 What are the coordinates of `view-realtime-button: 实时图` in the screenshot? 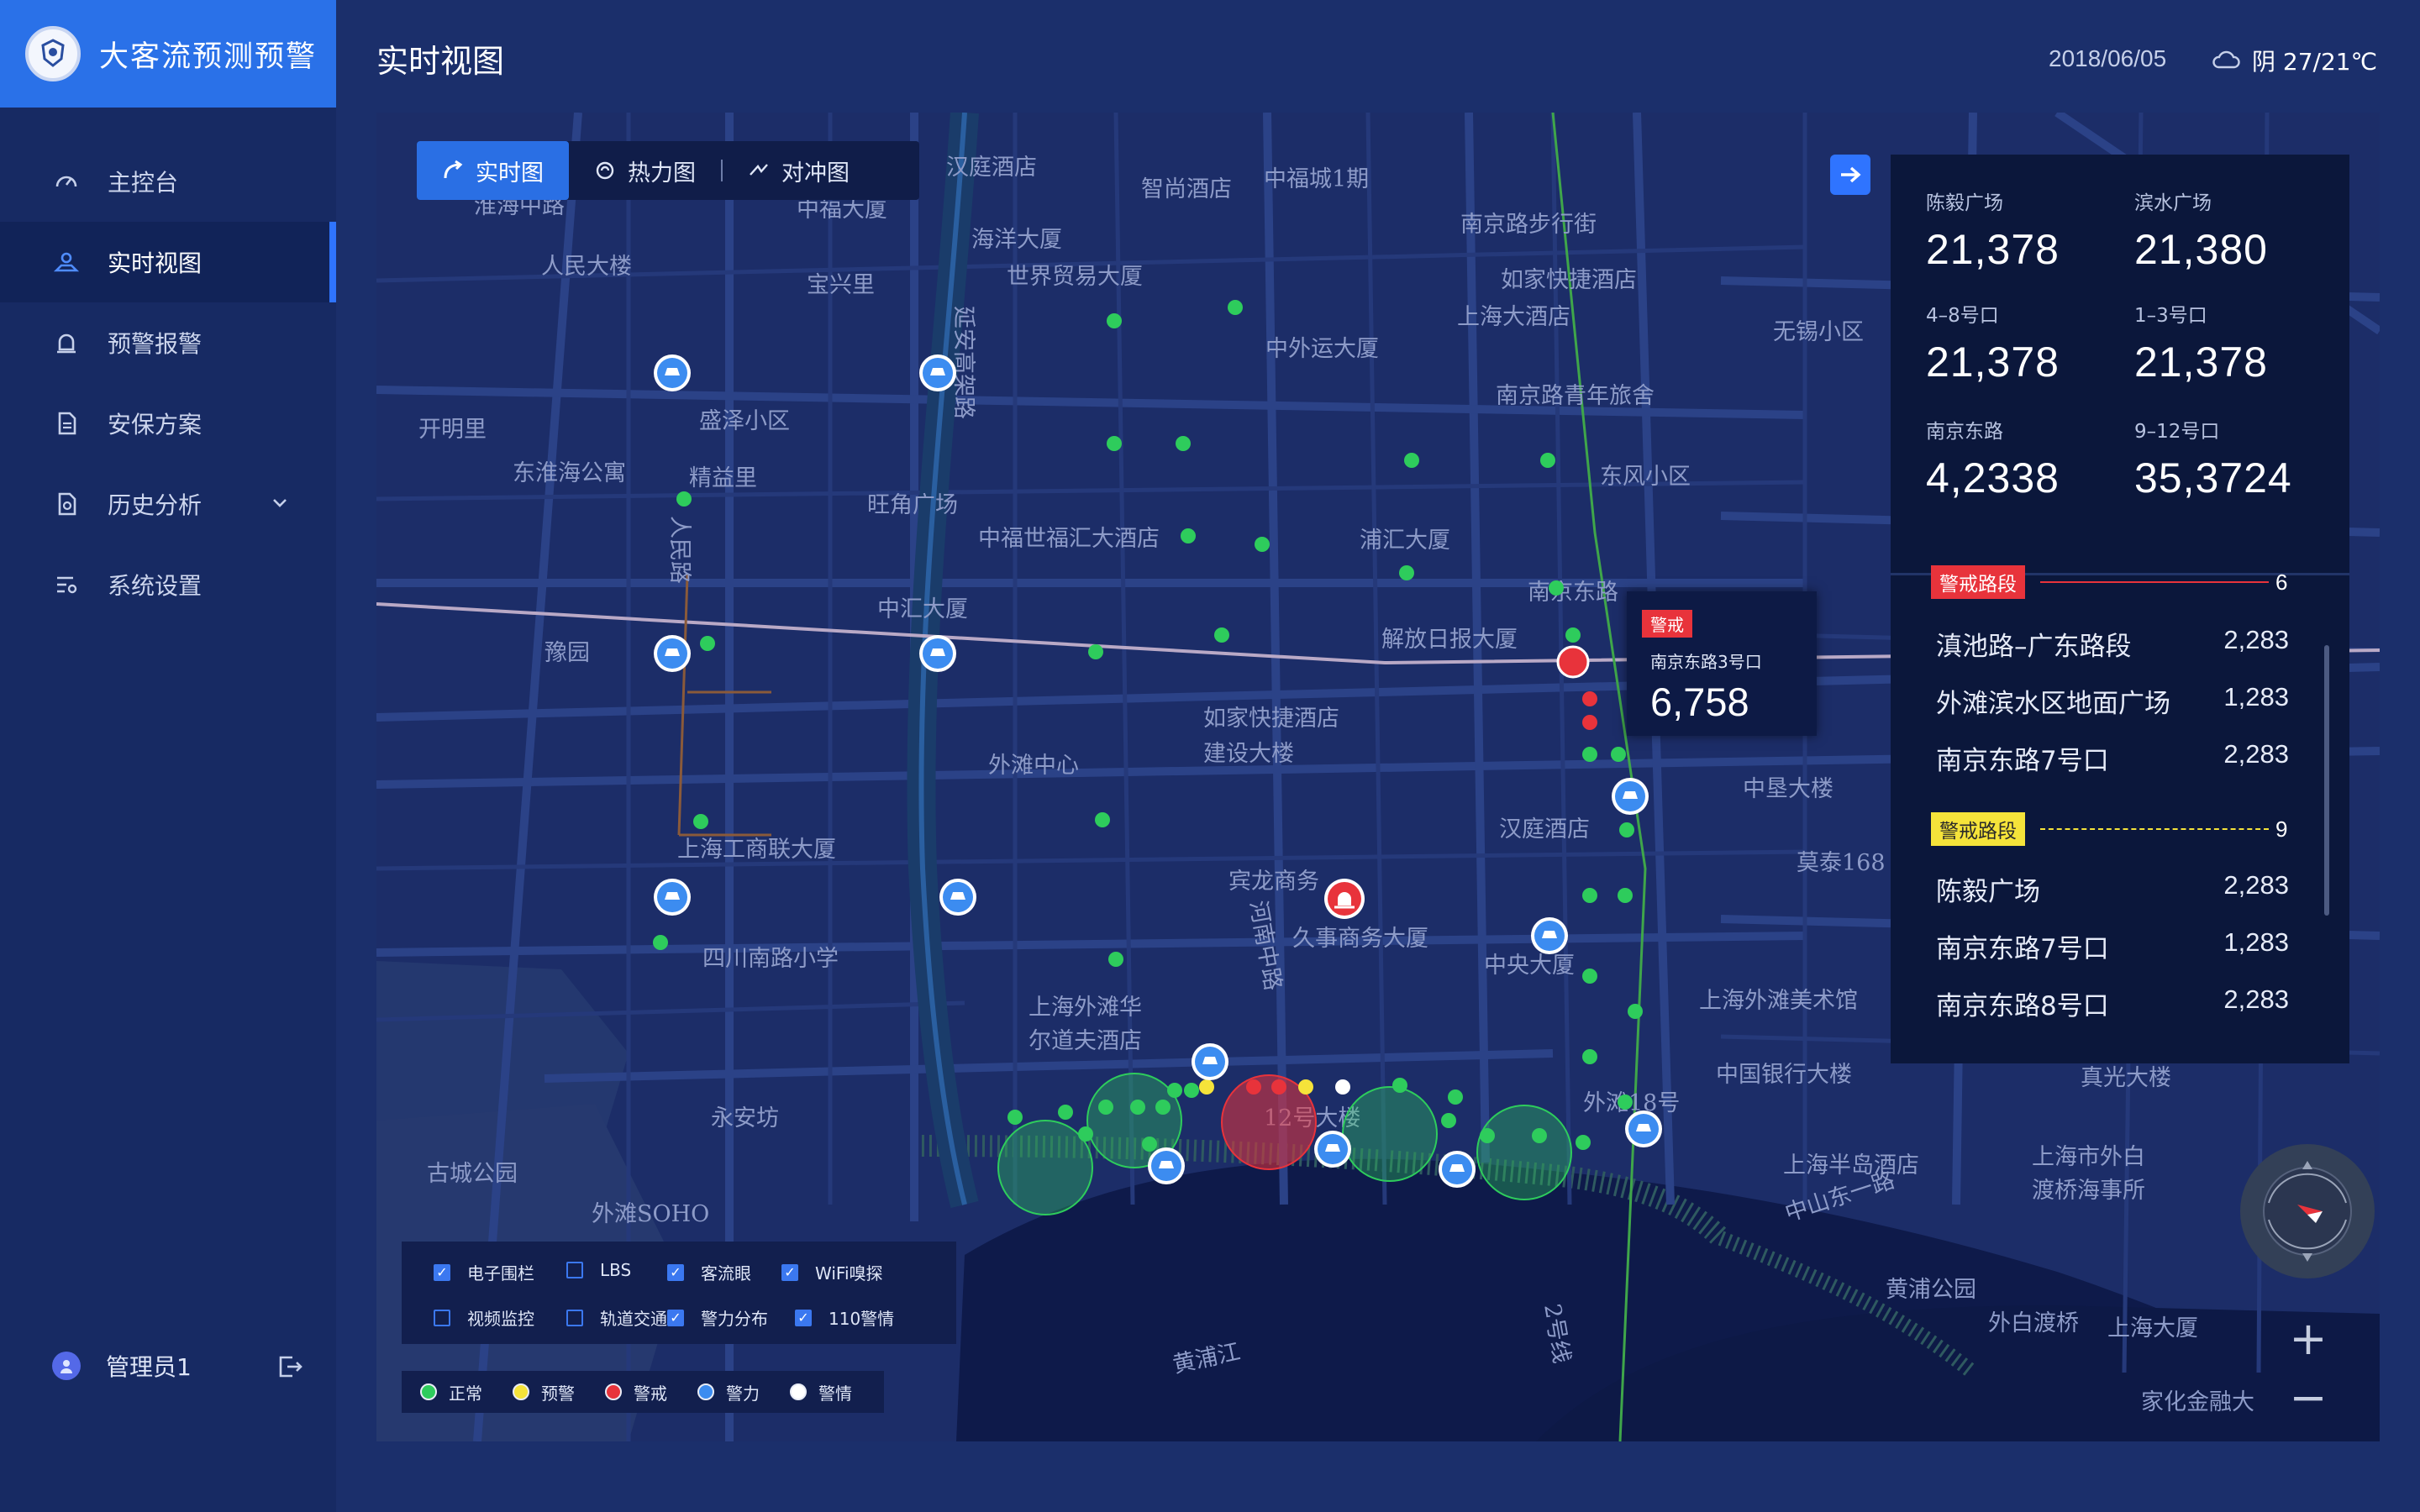 It's located at (493, 170).